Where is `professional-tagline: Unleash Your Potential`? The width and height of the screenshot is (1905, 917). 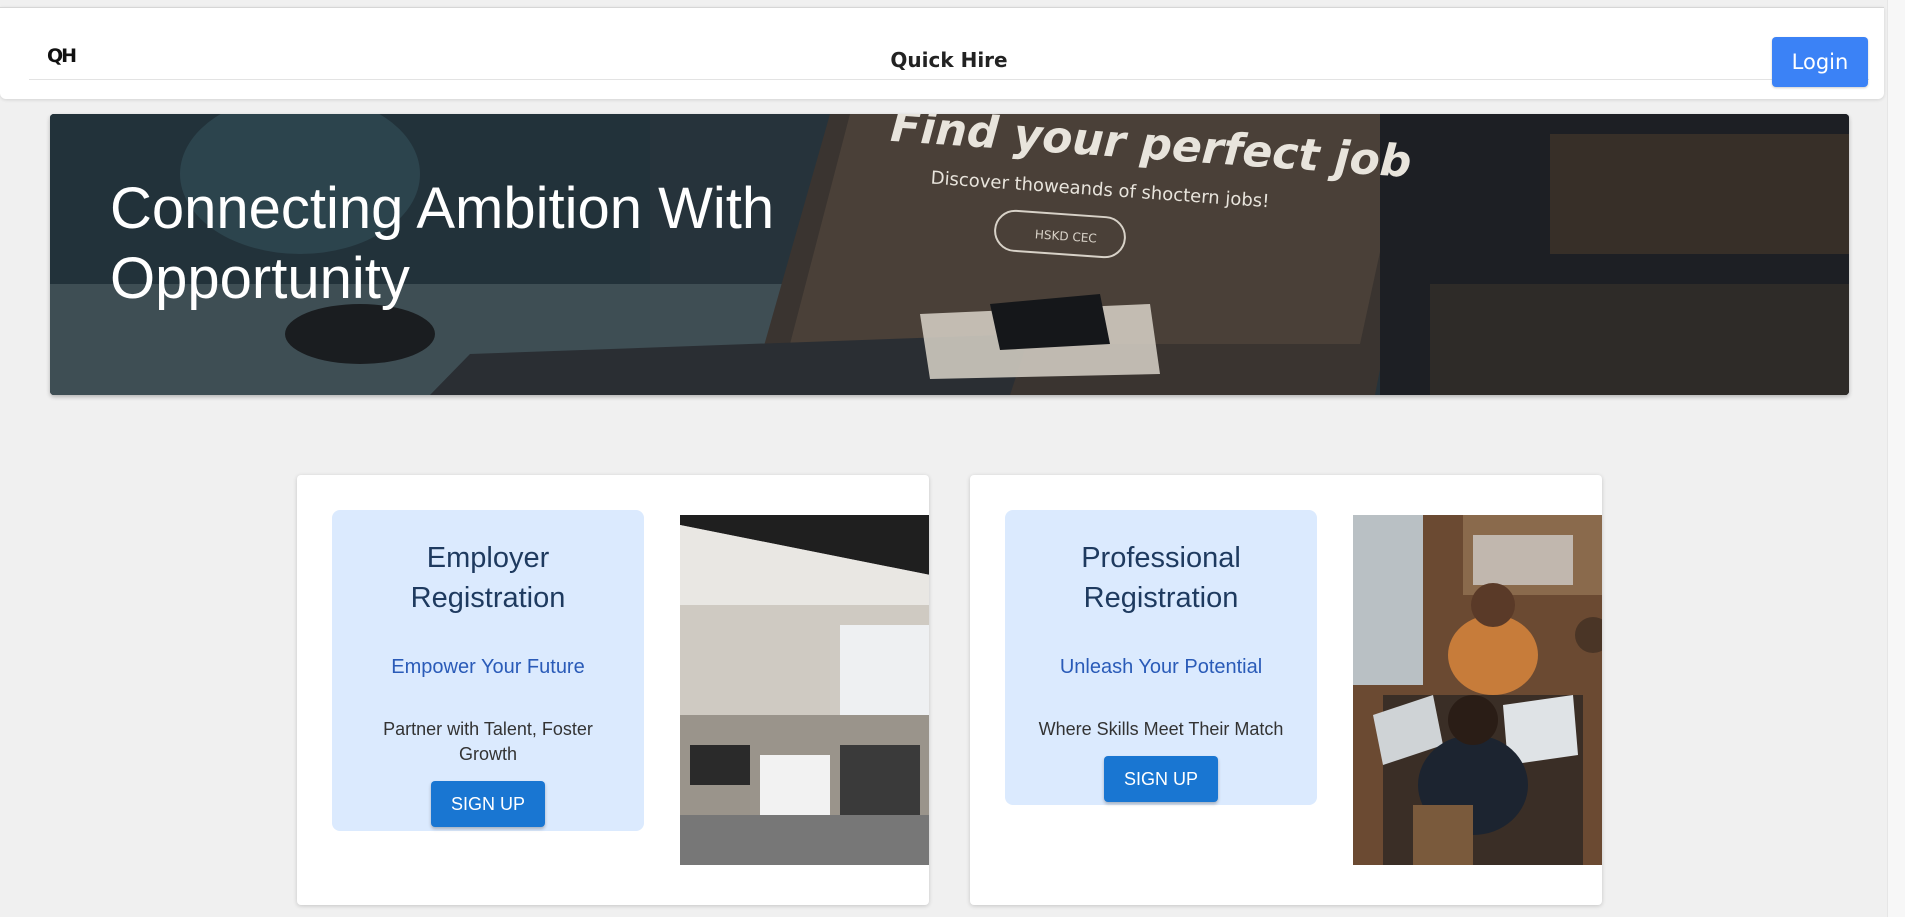 professional-tagline: Unleash Your Potential is located at coordinates (1161, 667).